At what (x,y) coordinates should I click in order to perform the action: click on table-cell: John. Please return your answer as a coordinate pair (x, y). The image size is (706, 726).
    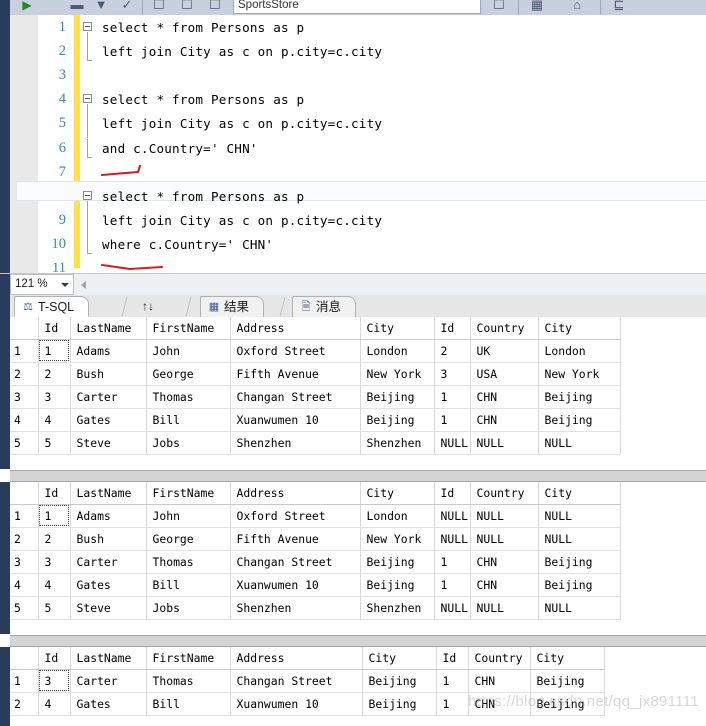
    Looking at the image, I should click on (188, 351).